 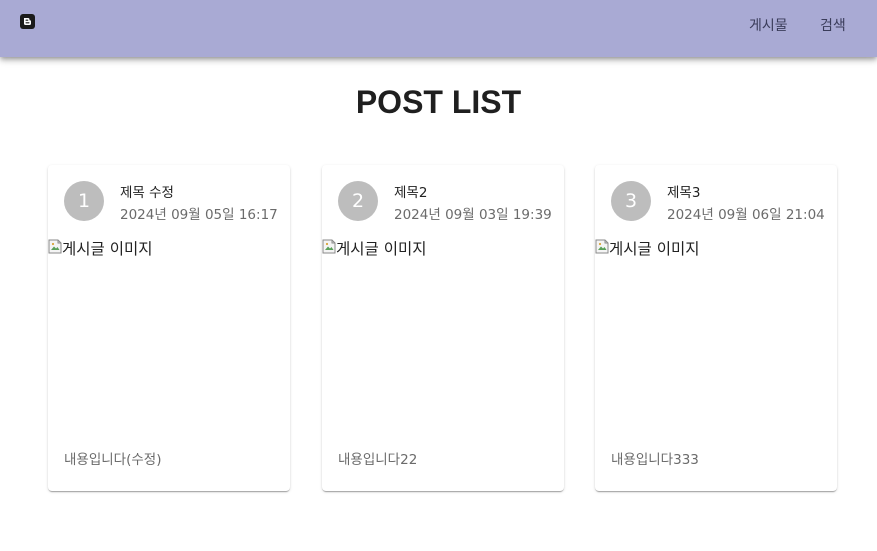 What do you see at coordinates (684, 193) in the screenshot?
I see `post-title: 제목3` at bounding box center [684, 193].